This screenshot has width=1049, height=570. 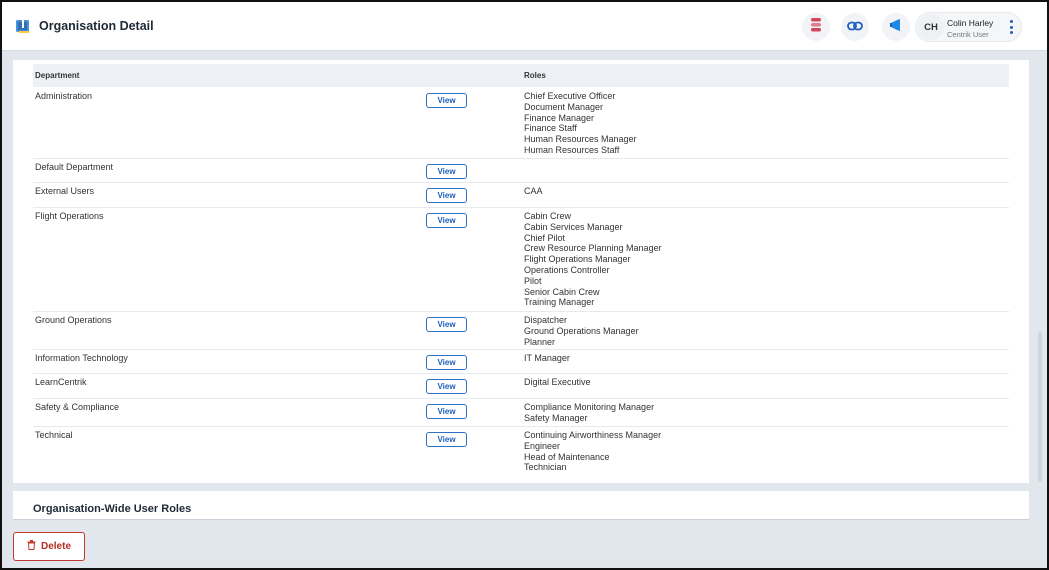 What do you see at coordinates (521, 505) in the screenshot?
I see `organisation-wide-roles-section: Organisation-Wide User Roles` at bounding box center [521, 505].